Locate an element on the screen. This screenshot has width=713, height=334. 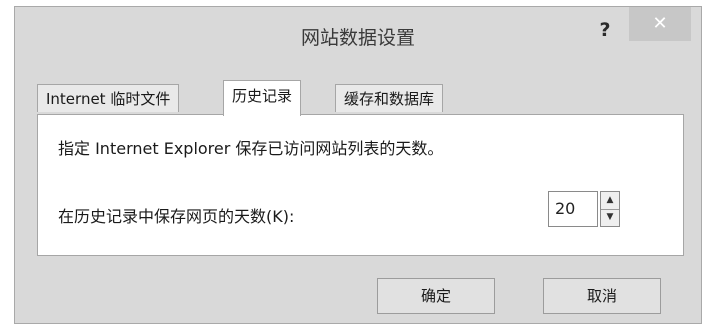
tab-bar: Internet 临时文件 历史记录 缓存和数据库 is located at coordinates (359, 98).